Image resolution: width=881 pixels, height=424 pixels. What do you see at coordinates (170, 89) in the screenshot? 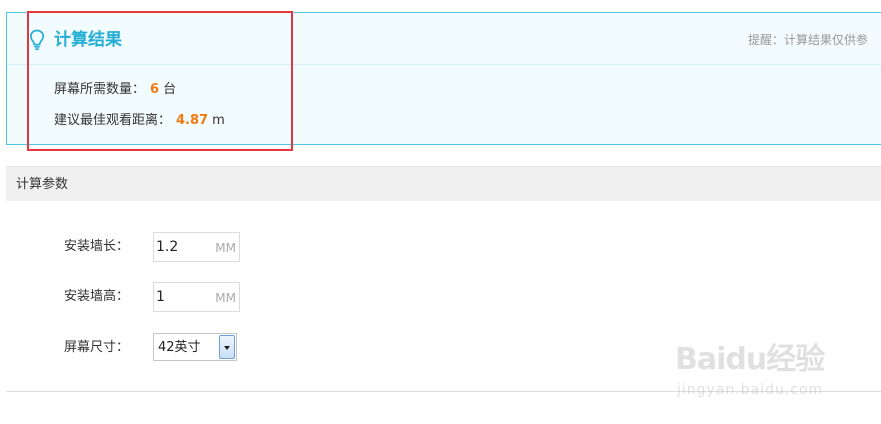
I see `screen-count-unit: 台` at bounding box center [170, 89].